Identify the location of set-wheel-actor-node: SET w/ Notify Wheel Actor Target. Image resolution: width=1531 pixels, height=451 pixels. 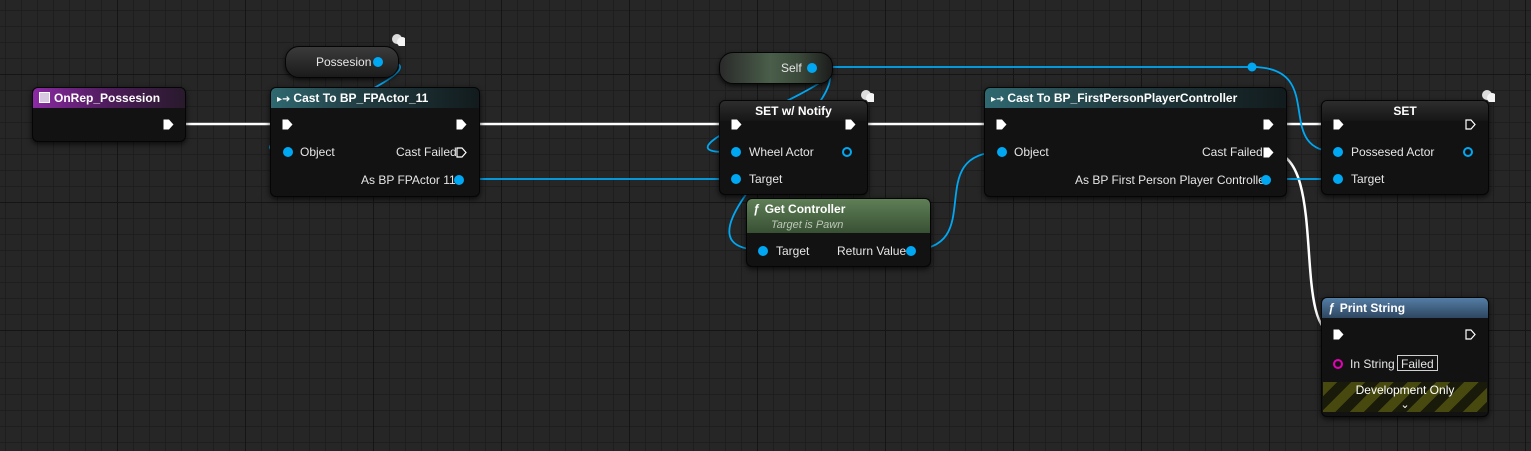
(793, 147).